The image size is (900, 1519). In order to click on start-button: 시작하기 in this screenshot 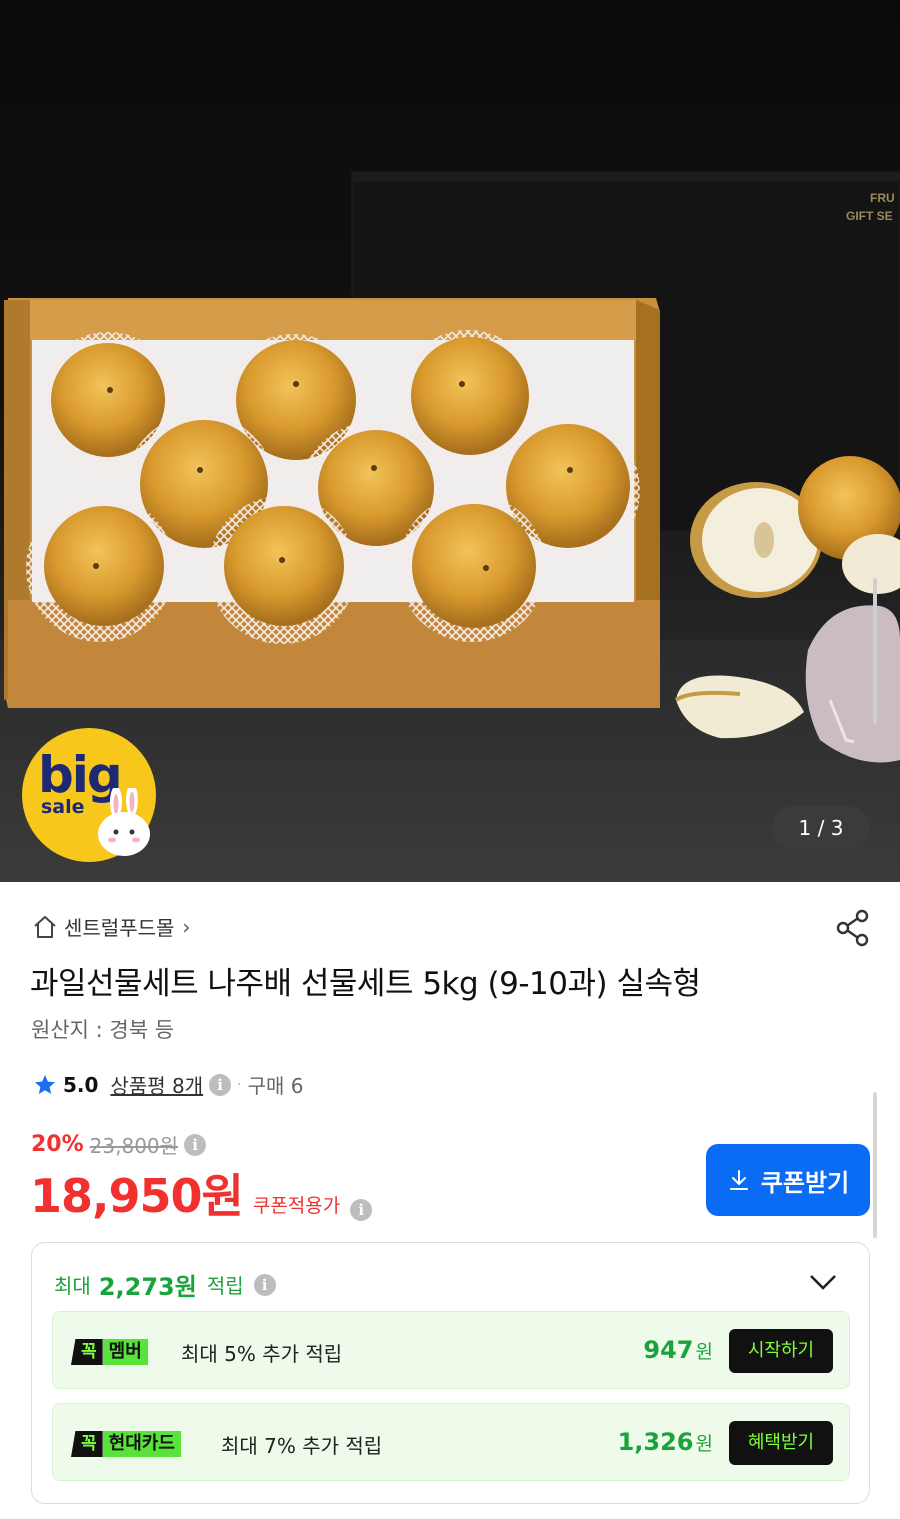, I will do `click(781, 1351)`.